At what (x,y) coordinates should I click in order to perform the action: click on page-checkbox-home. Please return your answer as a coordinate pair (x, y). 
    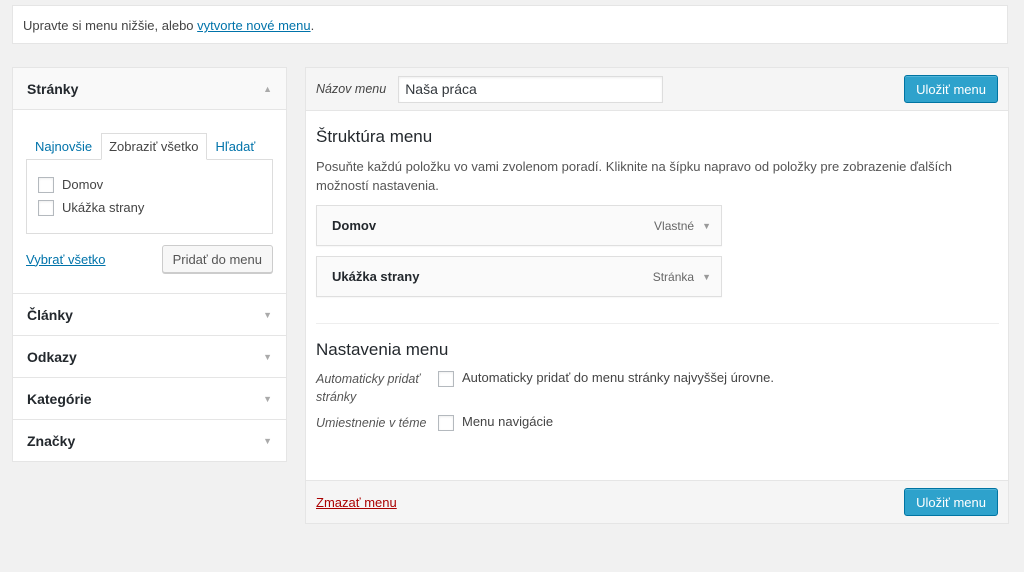
    Looking at the image, I should click on (46, 184).